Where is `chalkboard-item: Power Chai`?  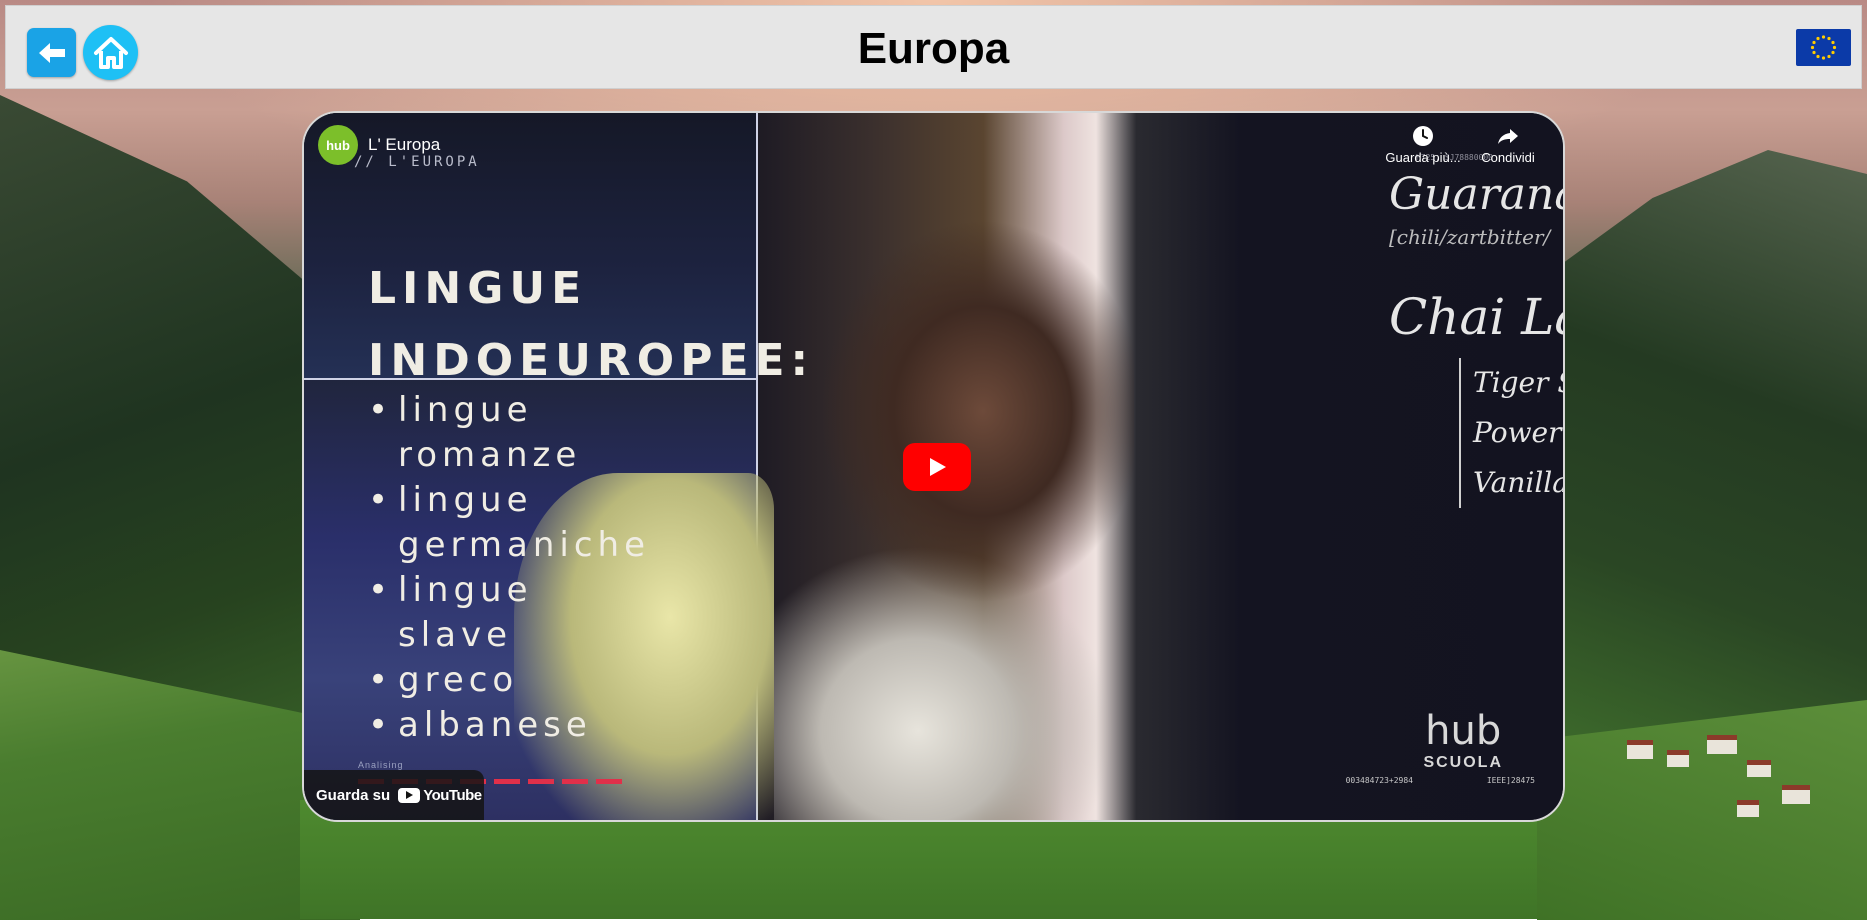
chalkboard-item: Power Chai is located at coordinates (1518, 432).